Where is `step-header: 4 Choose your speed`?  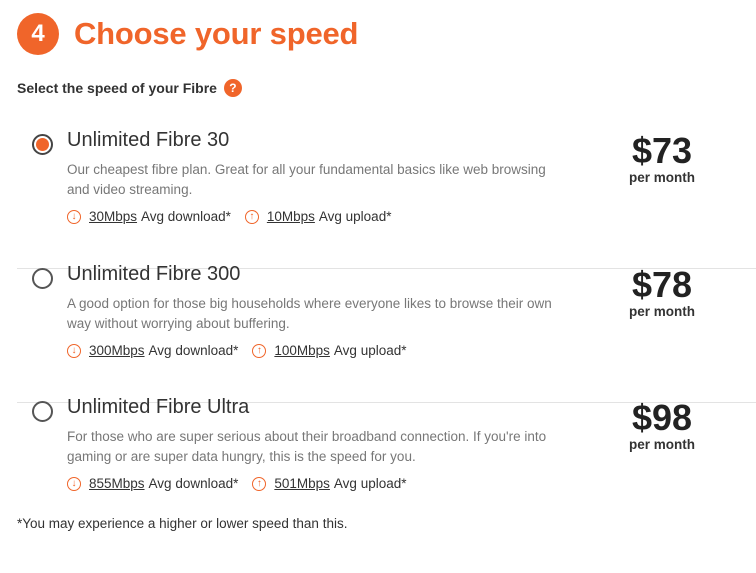
step-header: 4 Choose your speed is located at coordinates (187, 34).